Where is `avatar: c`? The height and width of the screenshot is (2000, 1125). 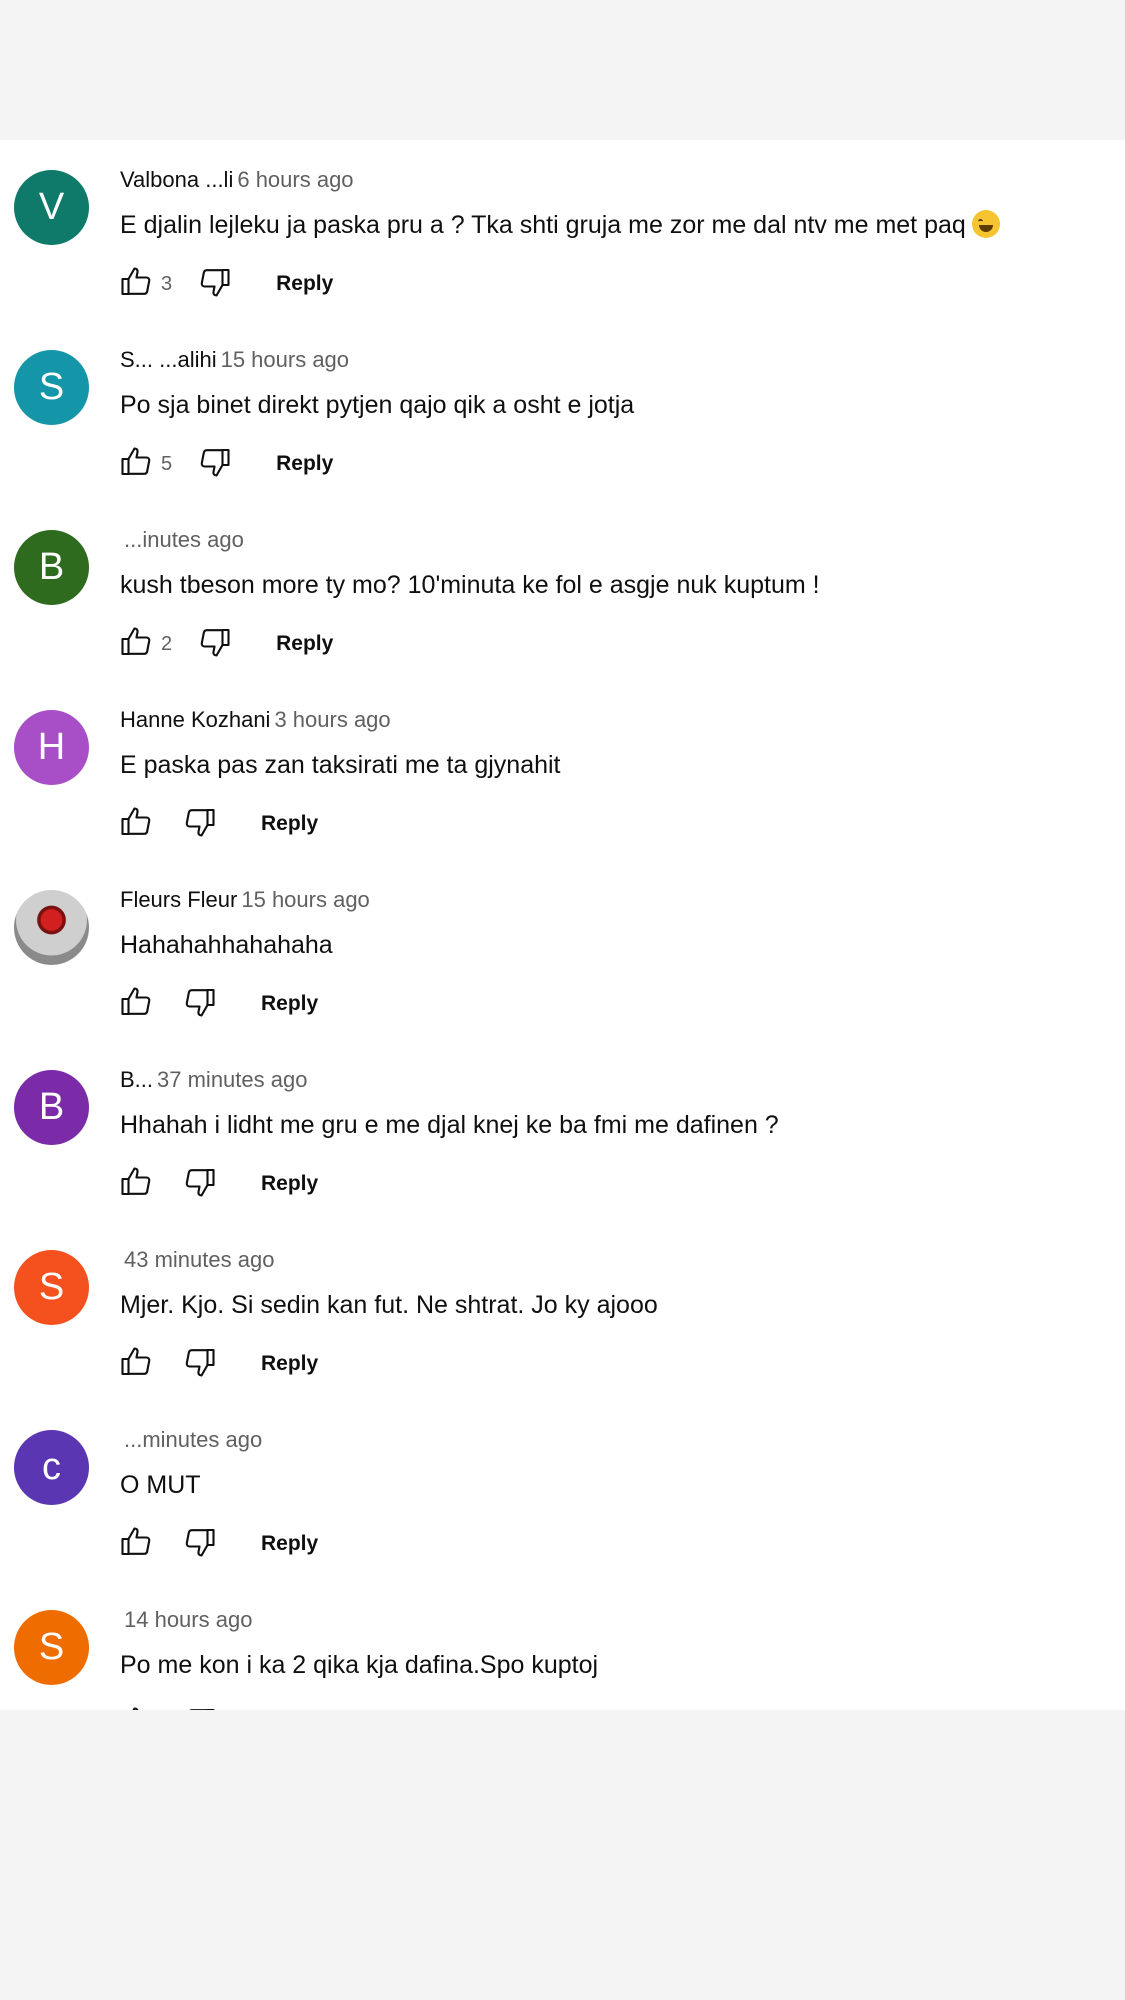 avatar: c is located at coordinates (51, 1467).